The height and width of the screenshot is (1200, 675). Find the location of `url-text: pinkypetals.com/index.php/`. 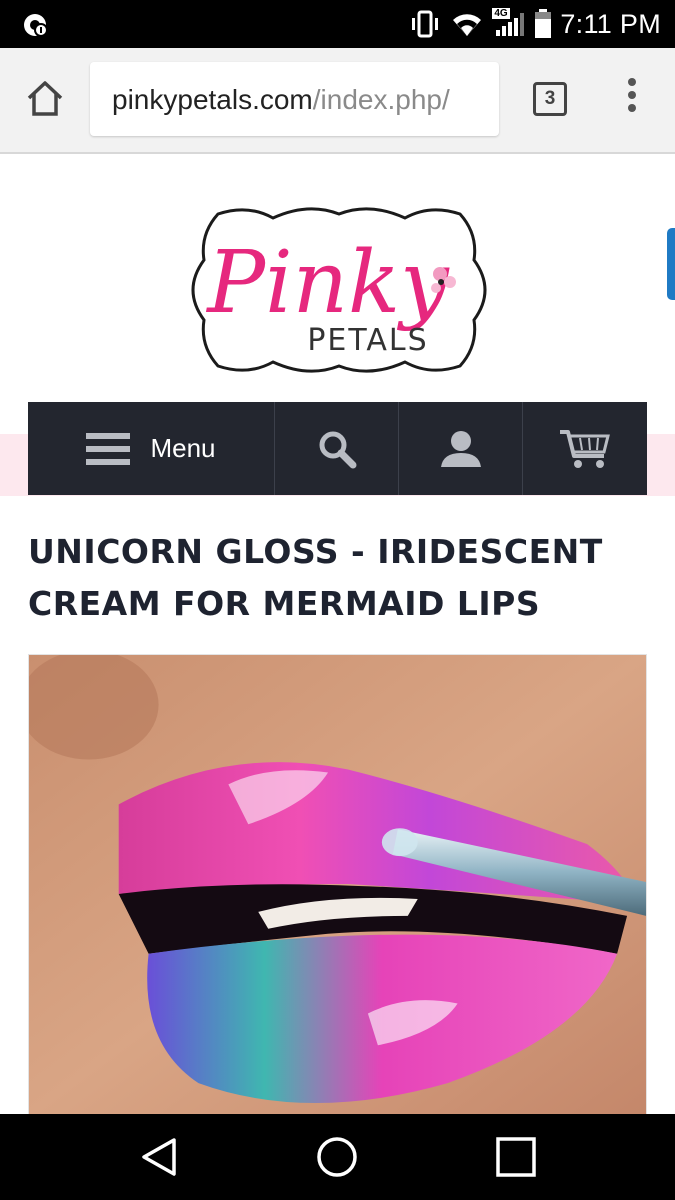

url-text: pinkypetals.com/index.php/ is located at coordinates (281, 100).